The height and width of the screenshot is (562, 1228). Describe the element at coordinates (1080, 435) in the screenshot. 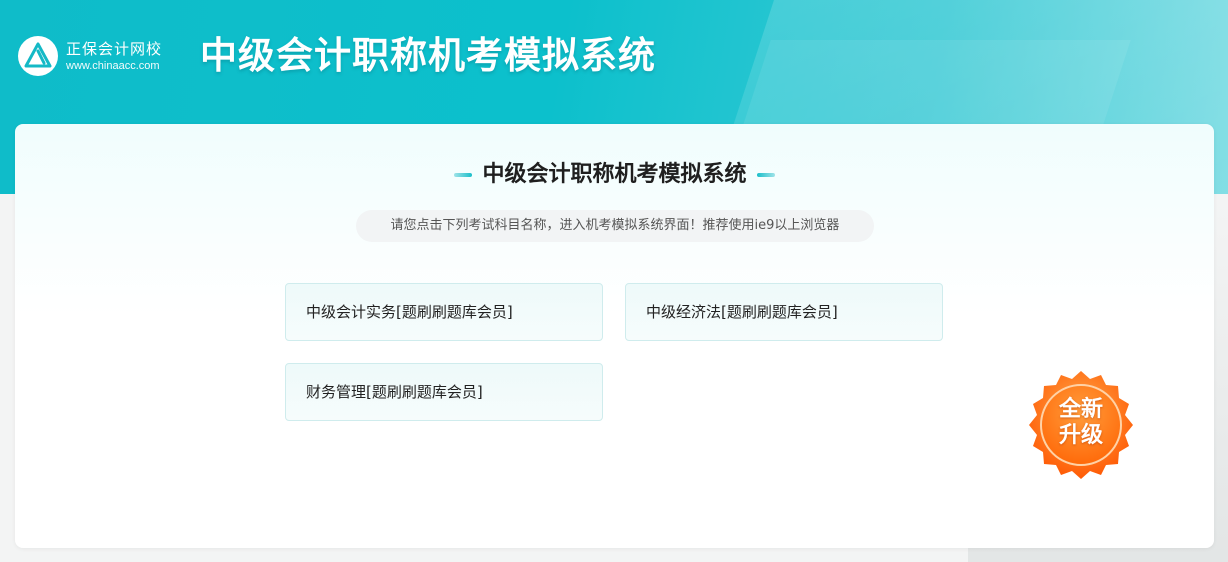

I see `badge-line-2: 升级` at that location.